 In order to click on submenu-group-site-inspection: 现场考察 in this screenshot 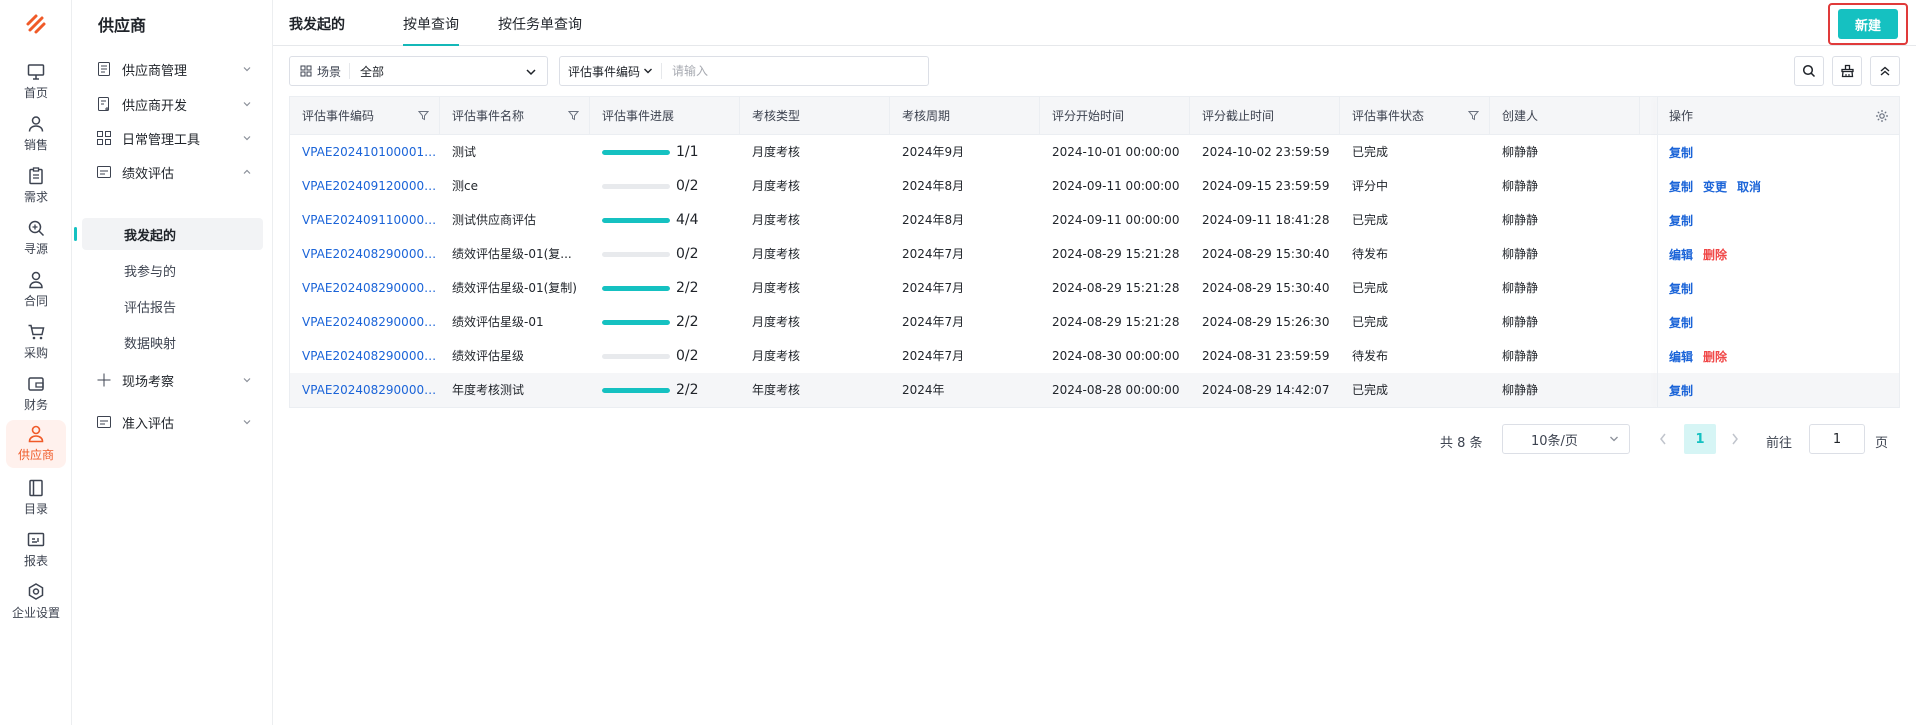, I will do `click(179, 380)`.